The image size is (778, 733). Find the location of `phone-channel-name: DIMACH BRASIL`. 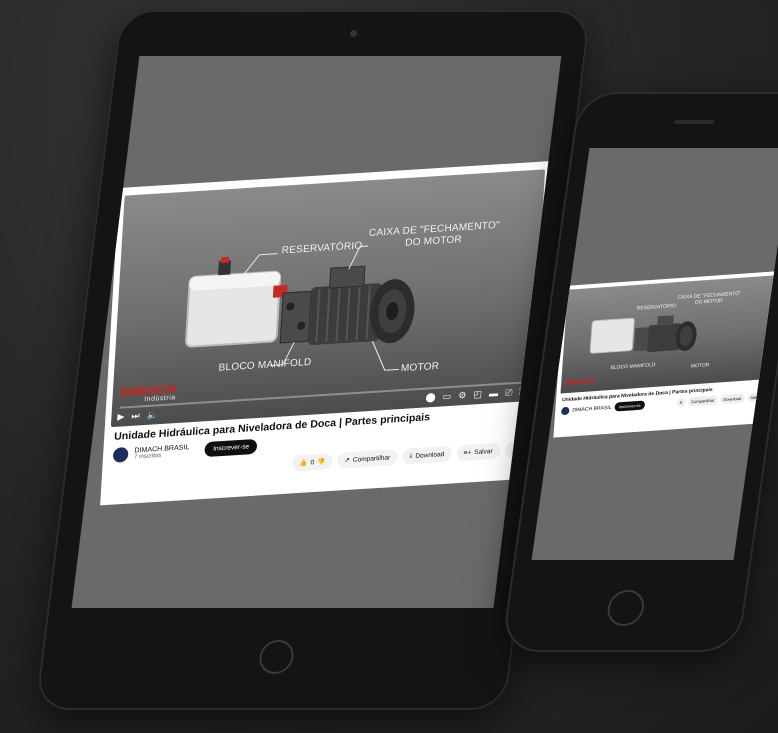

phone-channel-name: DIMACH BRASIL is located at coordinates (592, 408).